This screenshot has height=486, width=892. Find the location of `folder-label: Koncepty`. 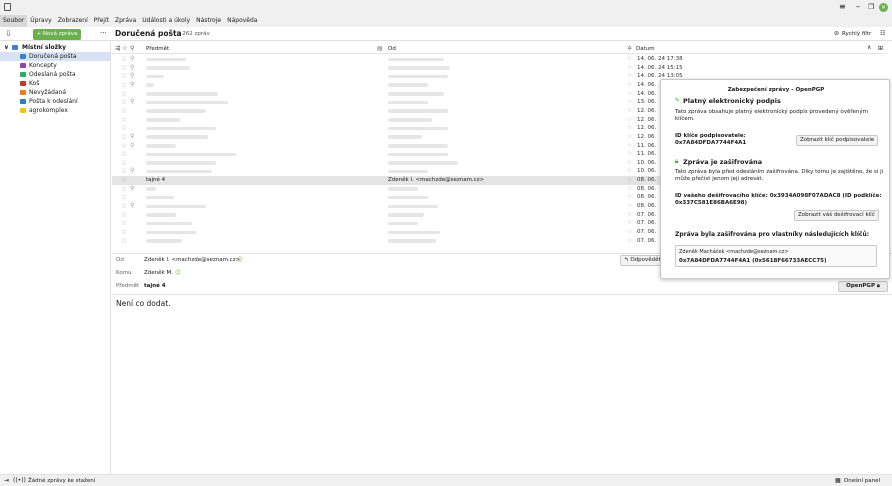

folder-label: Koncepty is located at coordinates (43, 65).